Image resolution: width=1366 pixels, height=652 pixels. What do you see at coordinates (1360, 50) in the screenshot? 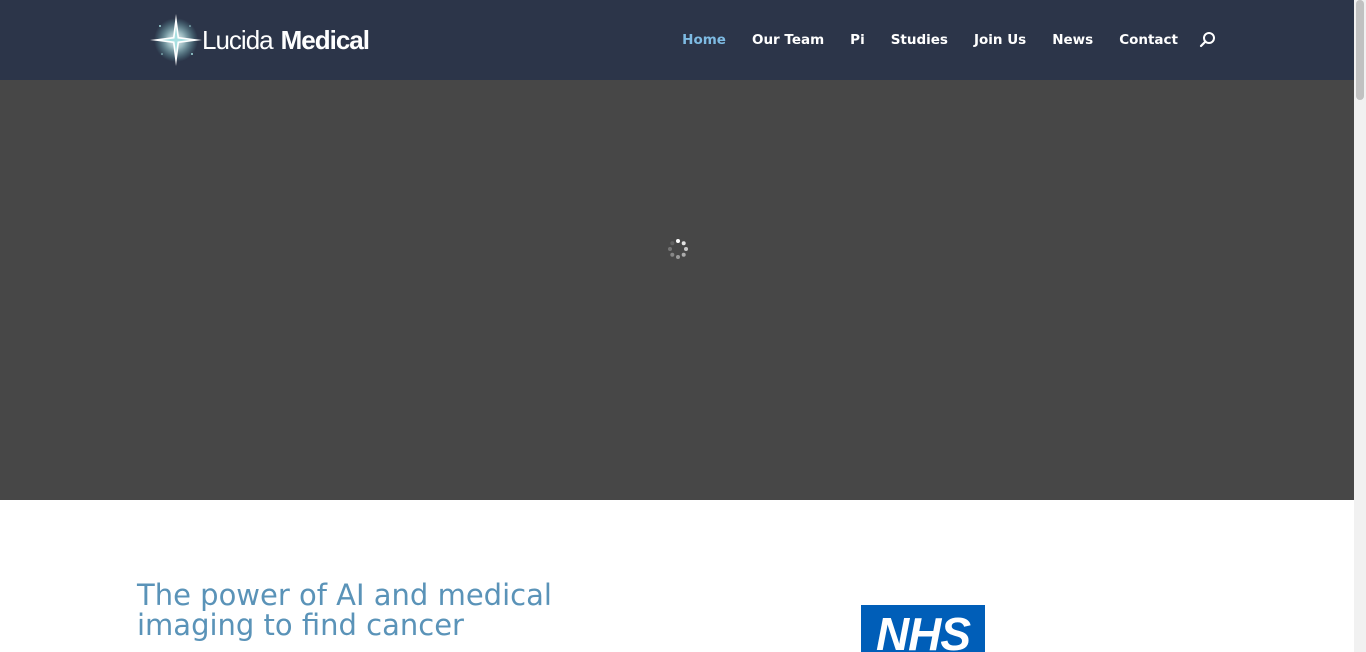
I see `scrollbar-thumb` at bounding box center [1360, 50].